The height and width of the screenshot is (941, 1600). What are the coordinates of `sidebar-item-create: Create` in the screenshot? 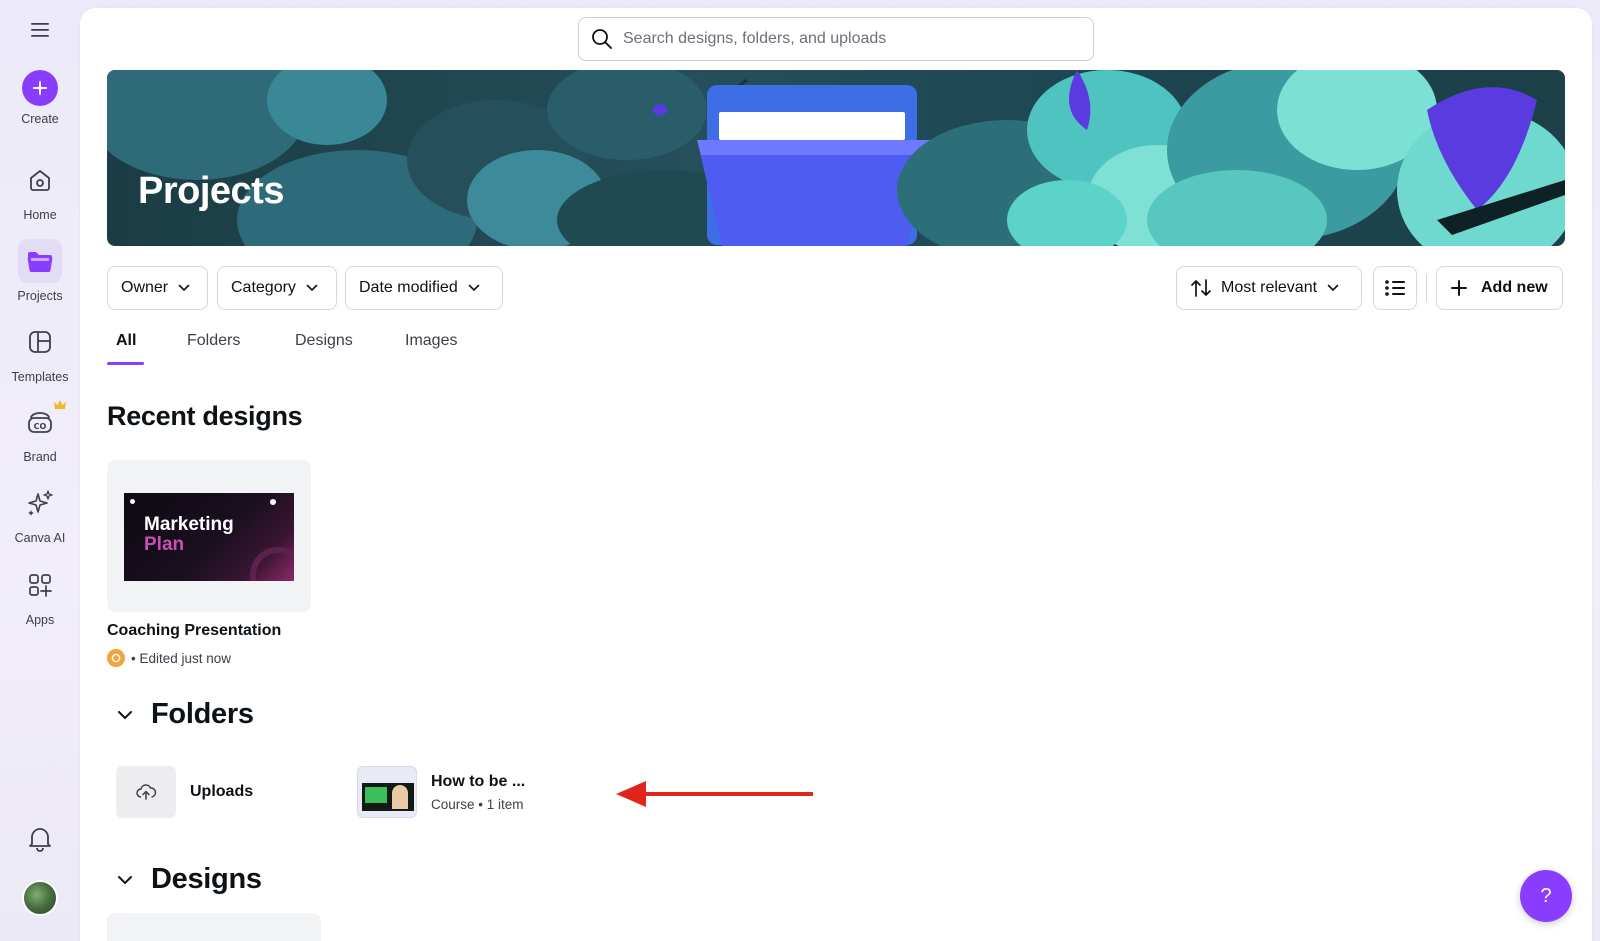 It's located at (40, 98).